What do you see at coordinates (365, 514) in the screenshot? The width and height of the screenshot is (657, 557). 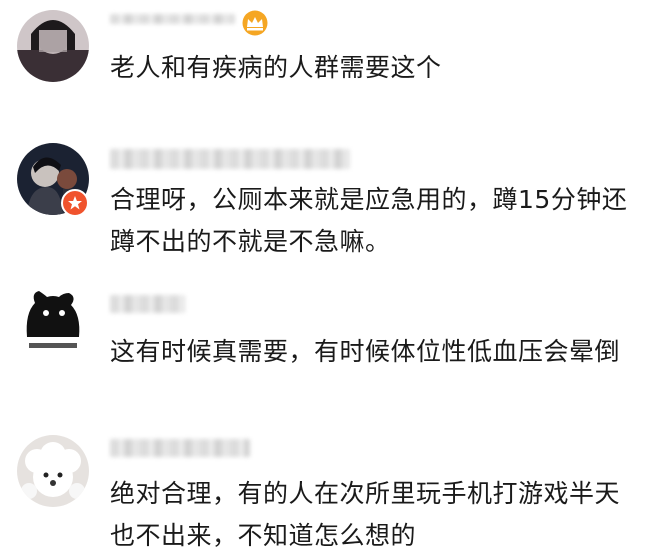 I see `comment-text: 绝对合理，有的人在次所里玩手机打游戏半天也不出来，不知道怎么想的` at bounding box center [365, 514].